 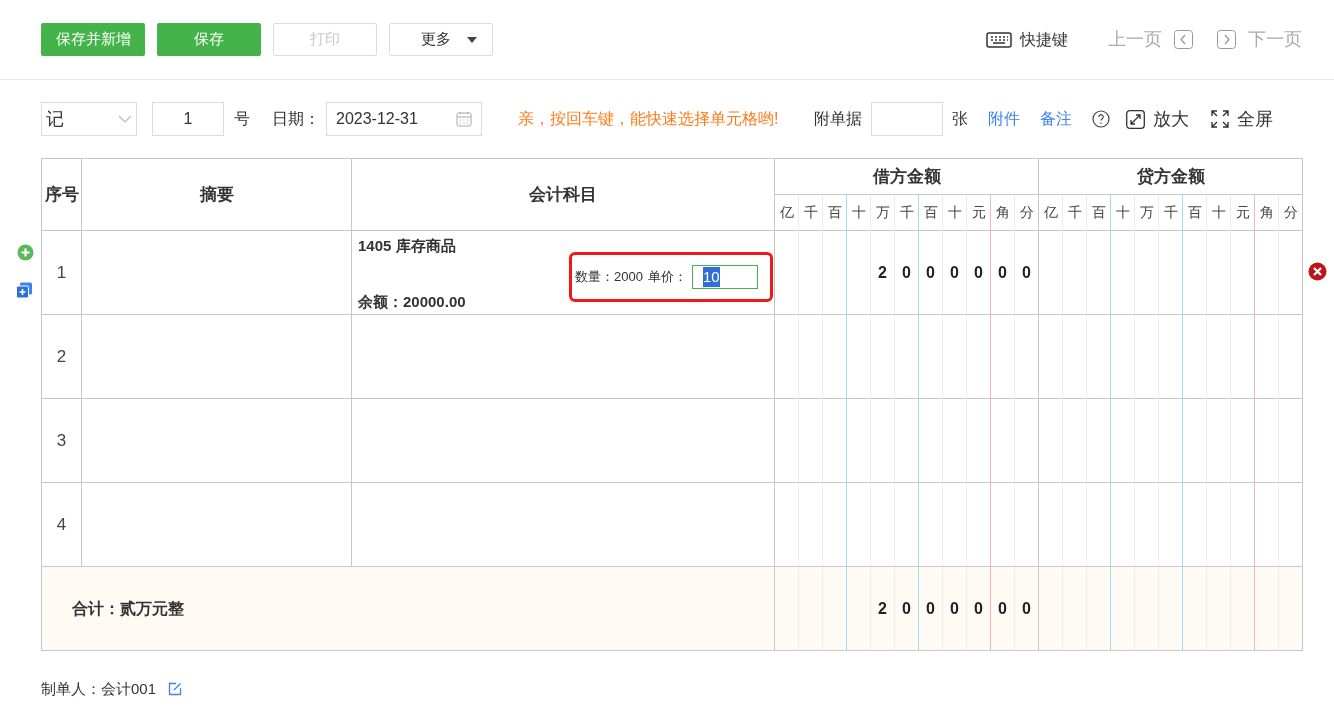 I want to click on edit-icon, so click(x=175, y=689).